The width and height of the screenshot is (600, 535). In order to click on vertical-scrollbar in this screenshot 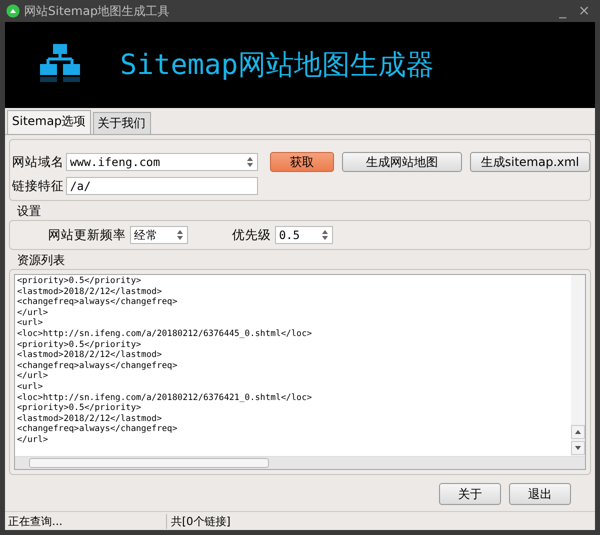, I will do `click(578, 365)`.